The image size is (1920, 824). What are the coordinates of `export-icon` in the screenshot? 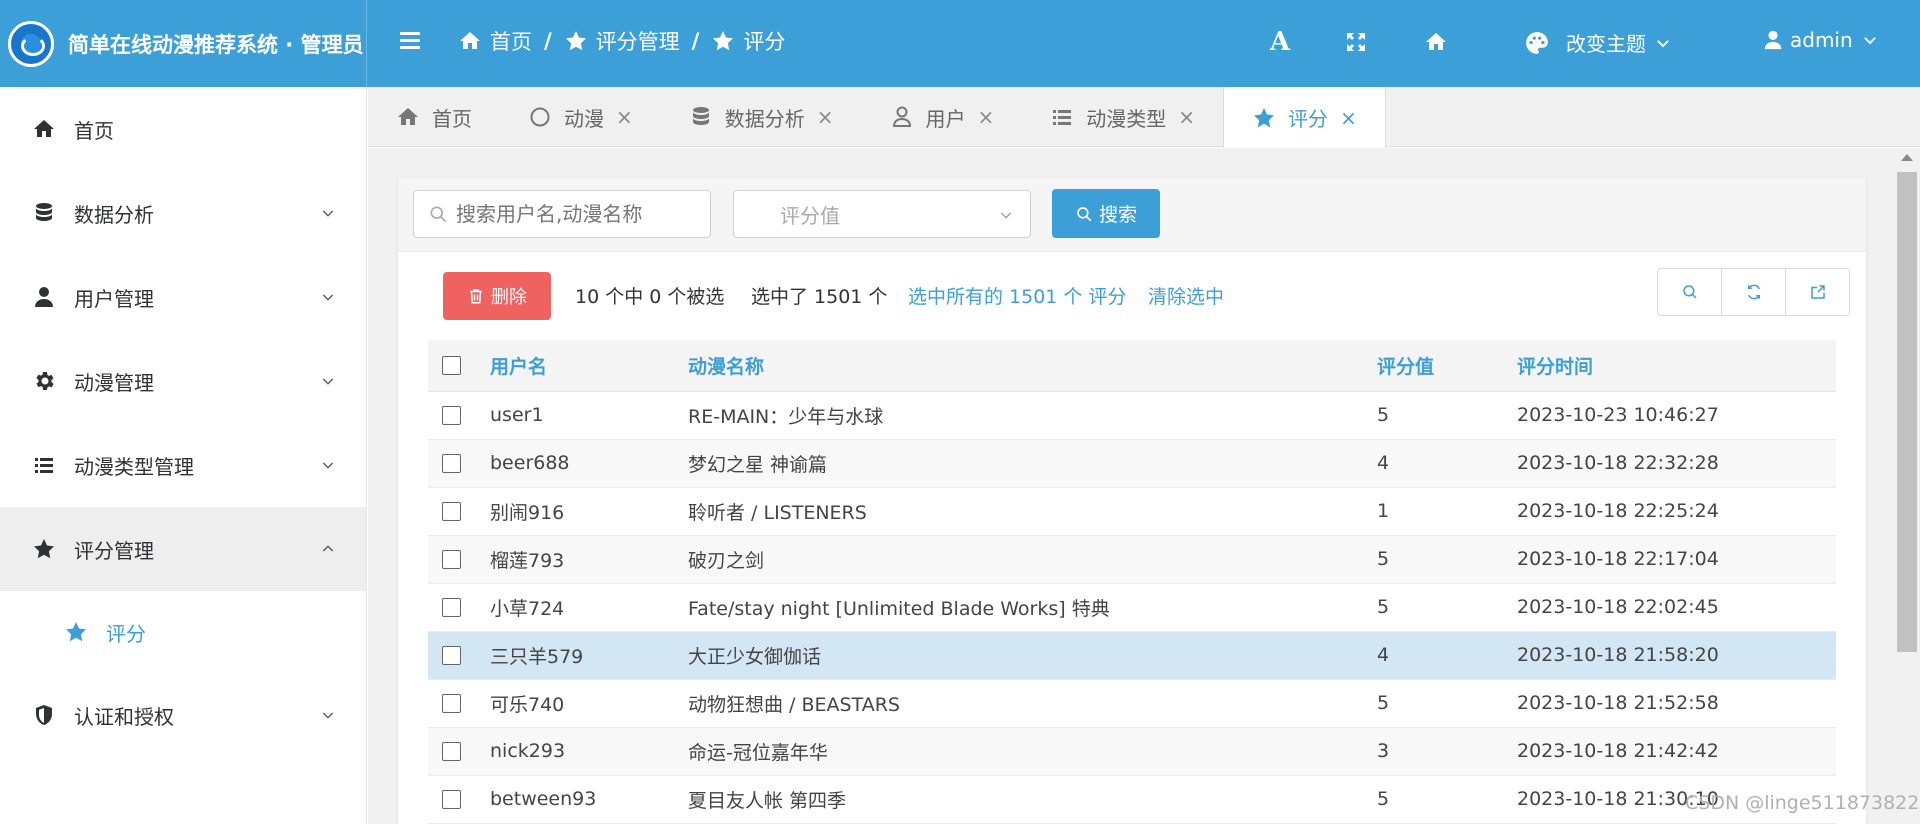 It's located at (1817, 292).